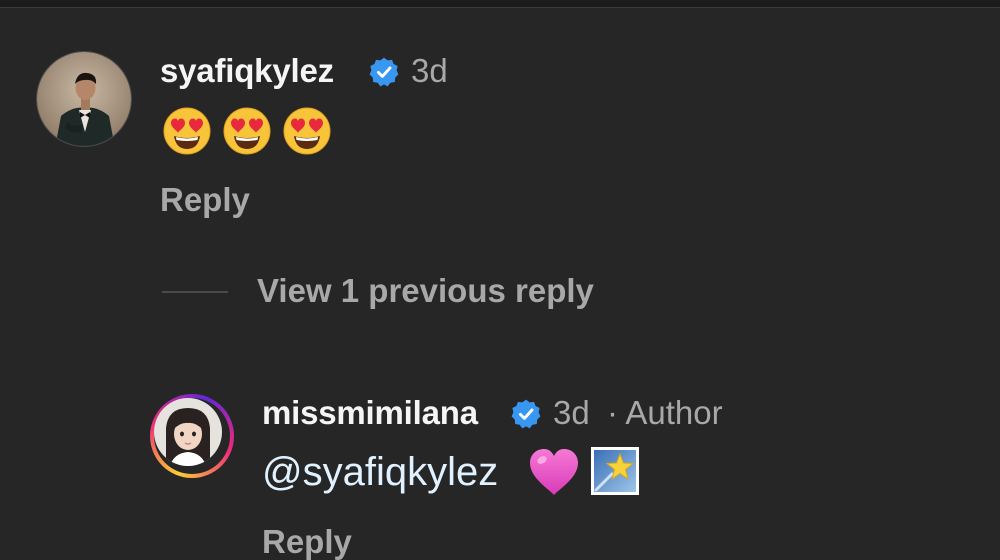 Image resolution: width=1000 pixels, height=560 pixels. Describe the element at coordinates (500, 4) in the screenshot. I see `top-divider` at that location.